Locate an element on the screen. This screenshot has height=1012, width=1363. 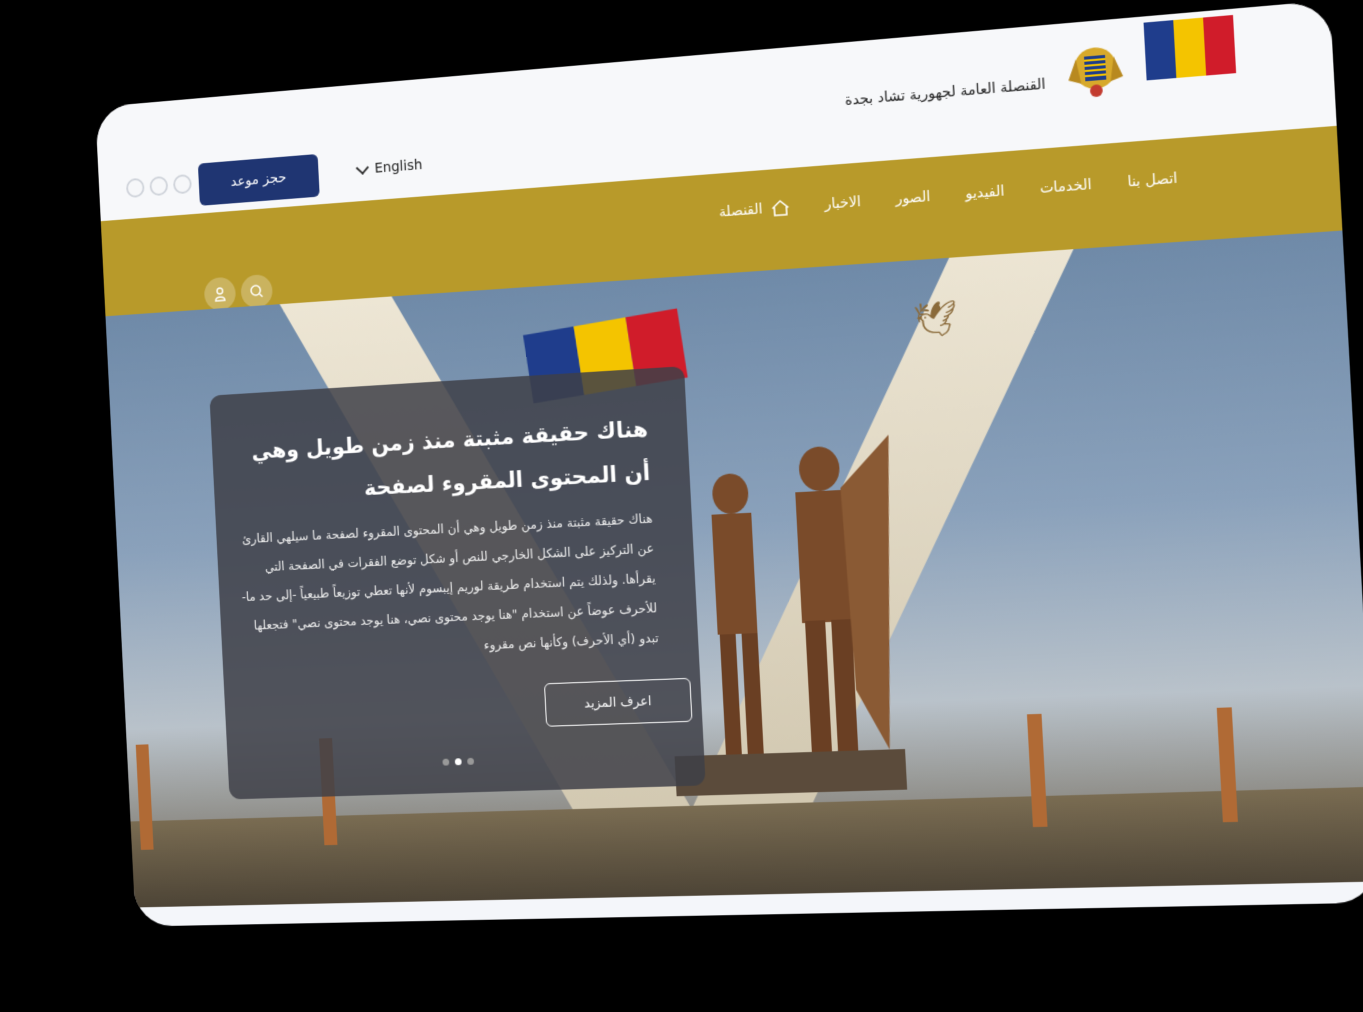
nav-item-contact: اتصل بنا is located at coordinates (1152, 180).